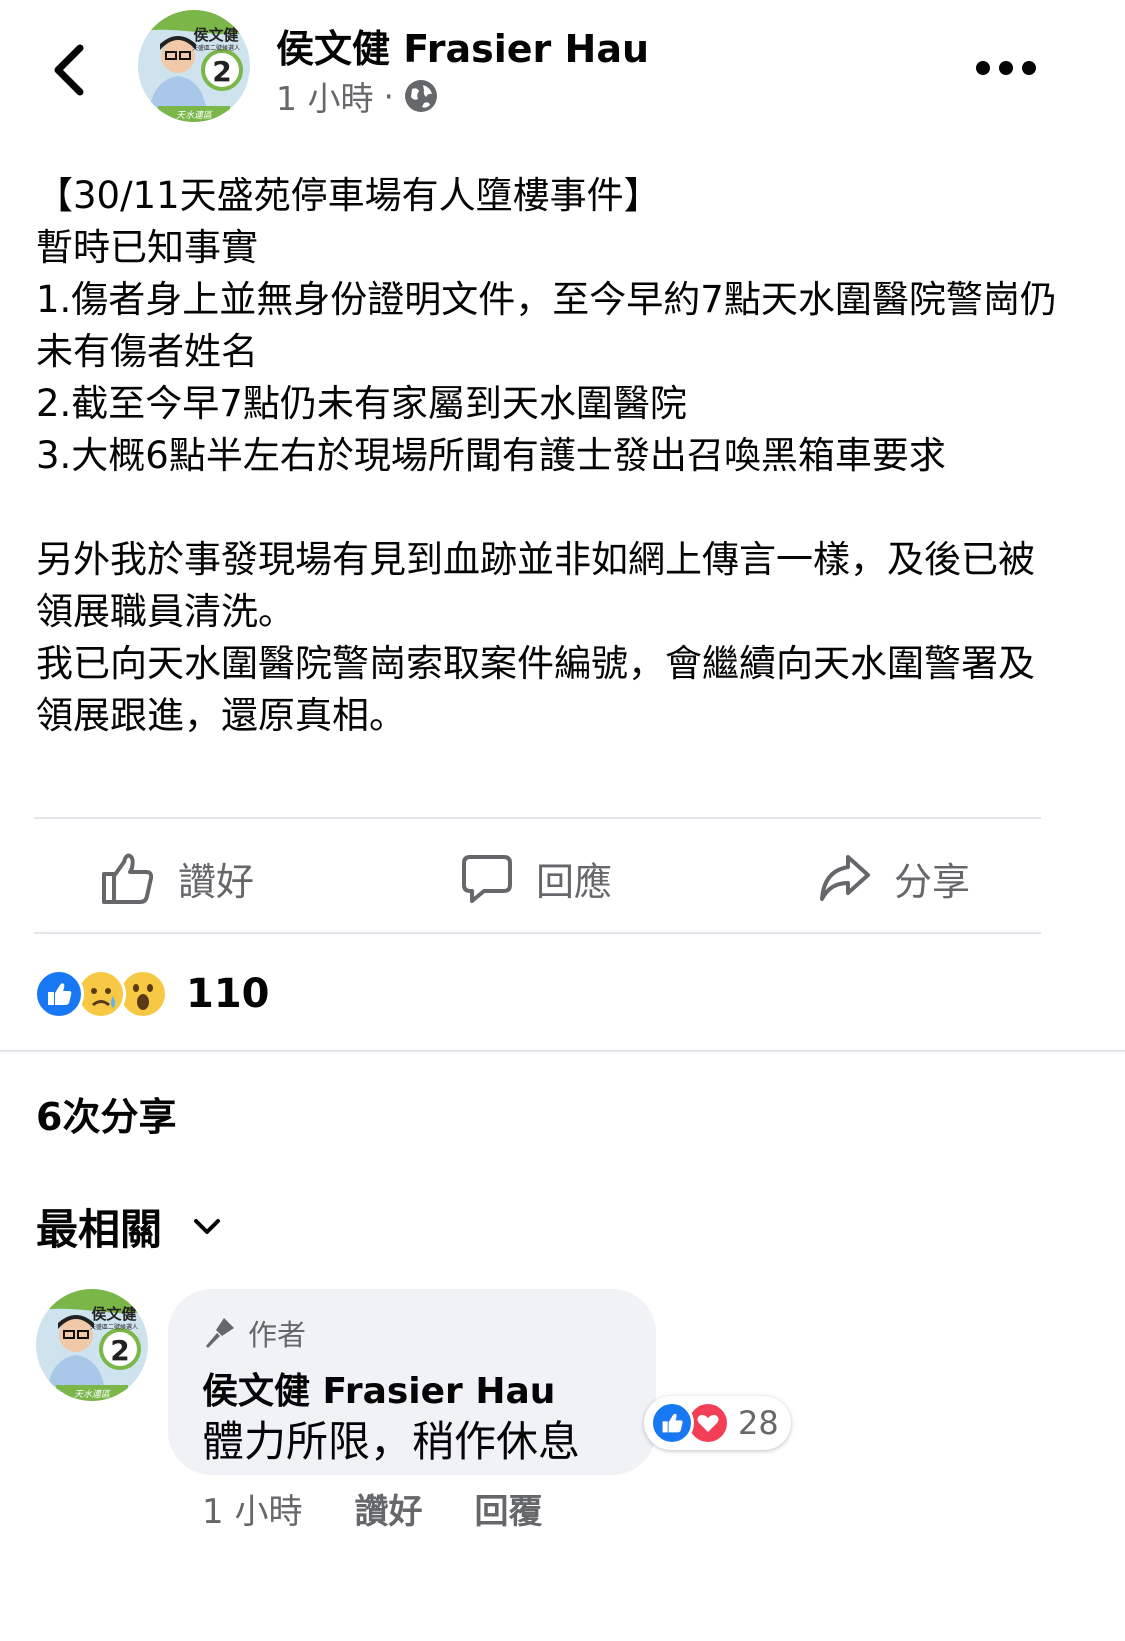  I want to click on reactions-summary: 110, so click(152, 994).